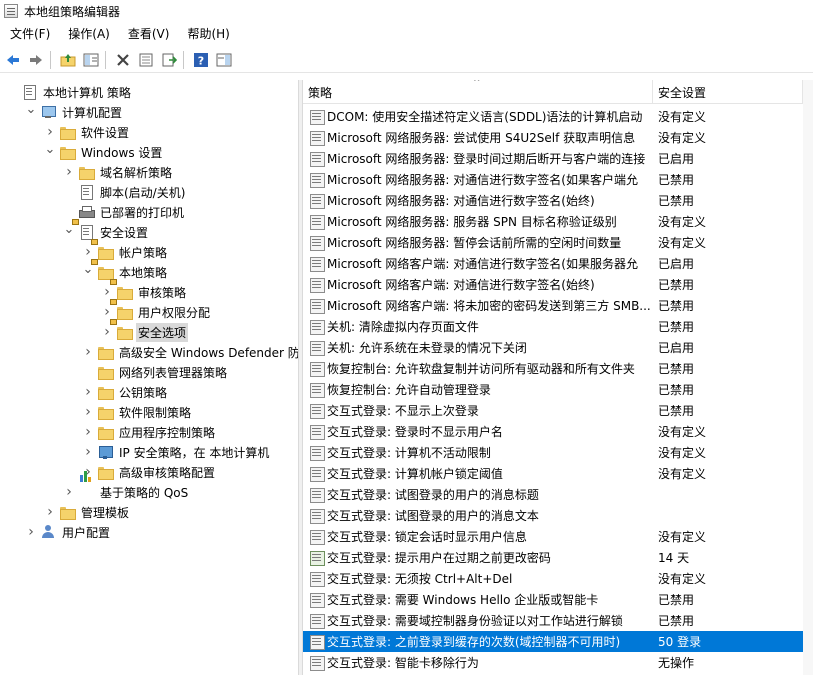 This screenshot has height=675, width=813. What do you see at coordinates (162, 332) in the screenshot?
I see `tree-node-label: 安全选项` at bounding box center [162, 332].